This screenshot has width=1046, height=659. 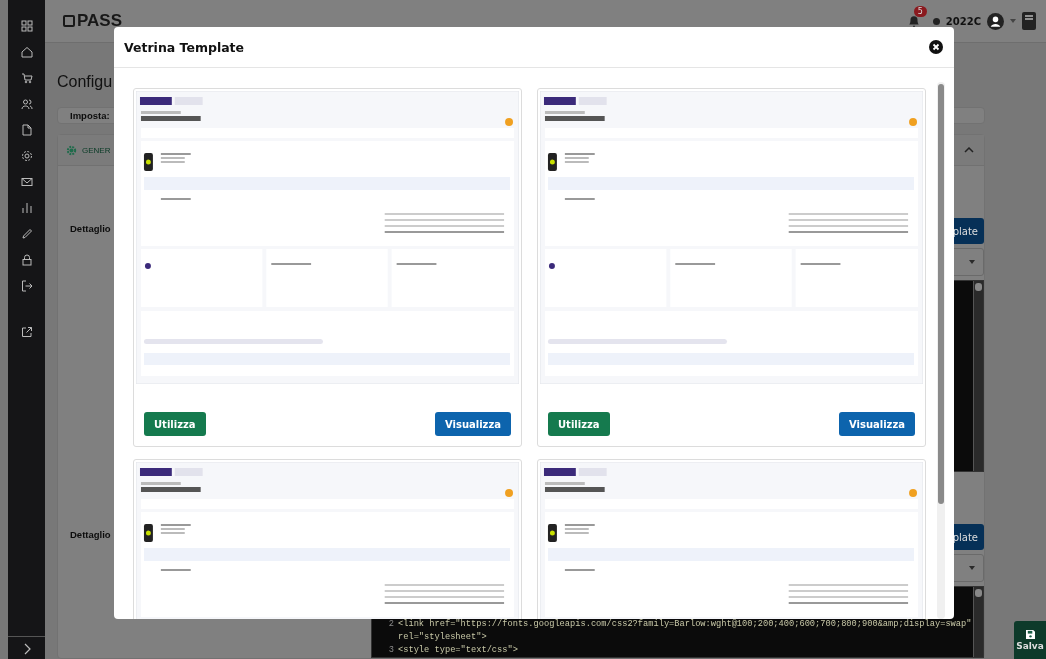 What do you see at coordinates (391, 650) in the screenshot?
I see `line-number: 3` at bounding box center [391, 650].